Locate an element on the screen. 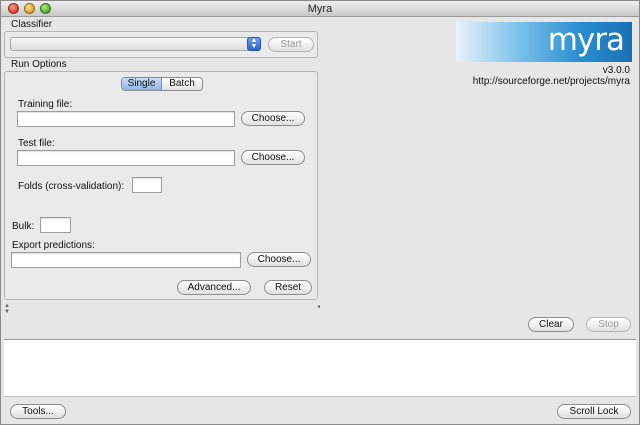 This screenshot has height=425, width=640. select-arrows-icon: ▲ ▼ is located at coordinates (254, 44).